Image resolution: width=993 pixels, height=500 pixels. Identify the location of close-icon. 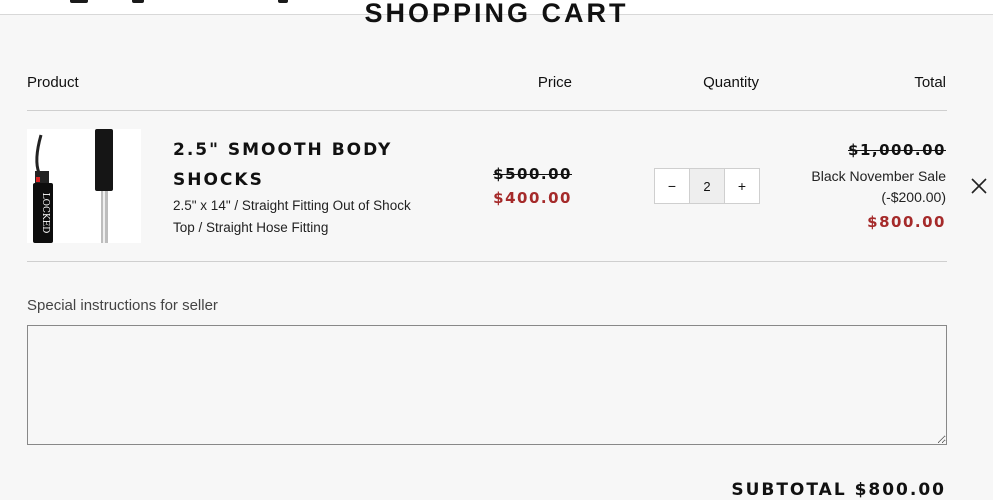
(979, 186).